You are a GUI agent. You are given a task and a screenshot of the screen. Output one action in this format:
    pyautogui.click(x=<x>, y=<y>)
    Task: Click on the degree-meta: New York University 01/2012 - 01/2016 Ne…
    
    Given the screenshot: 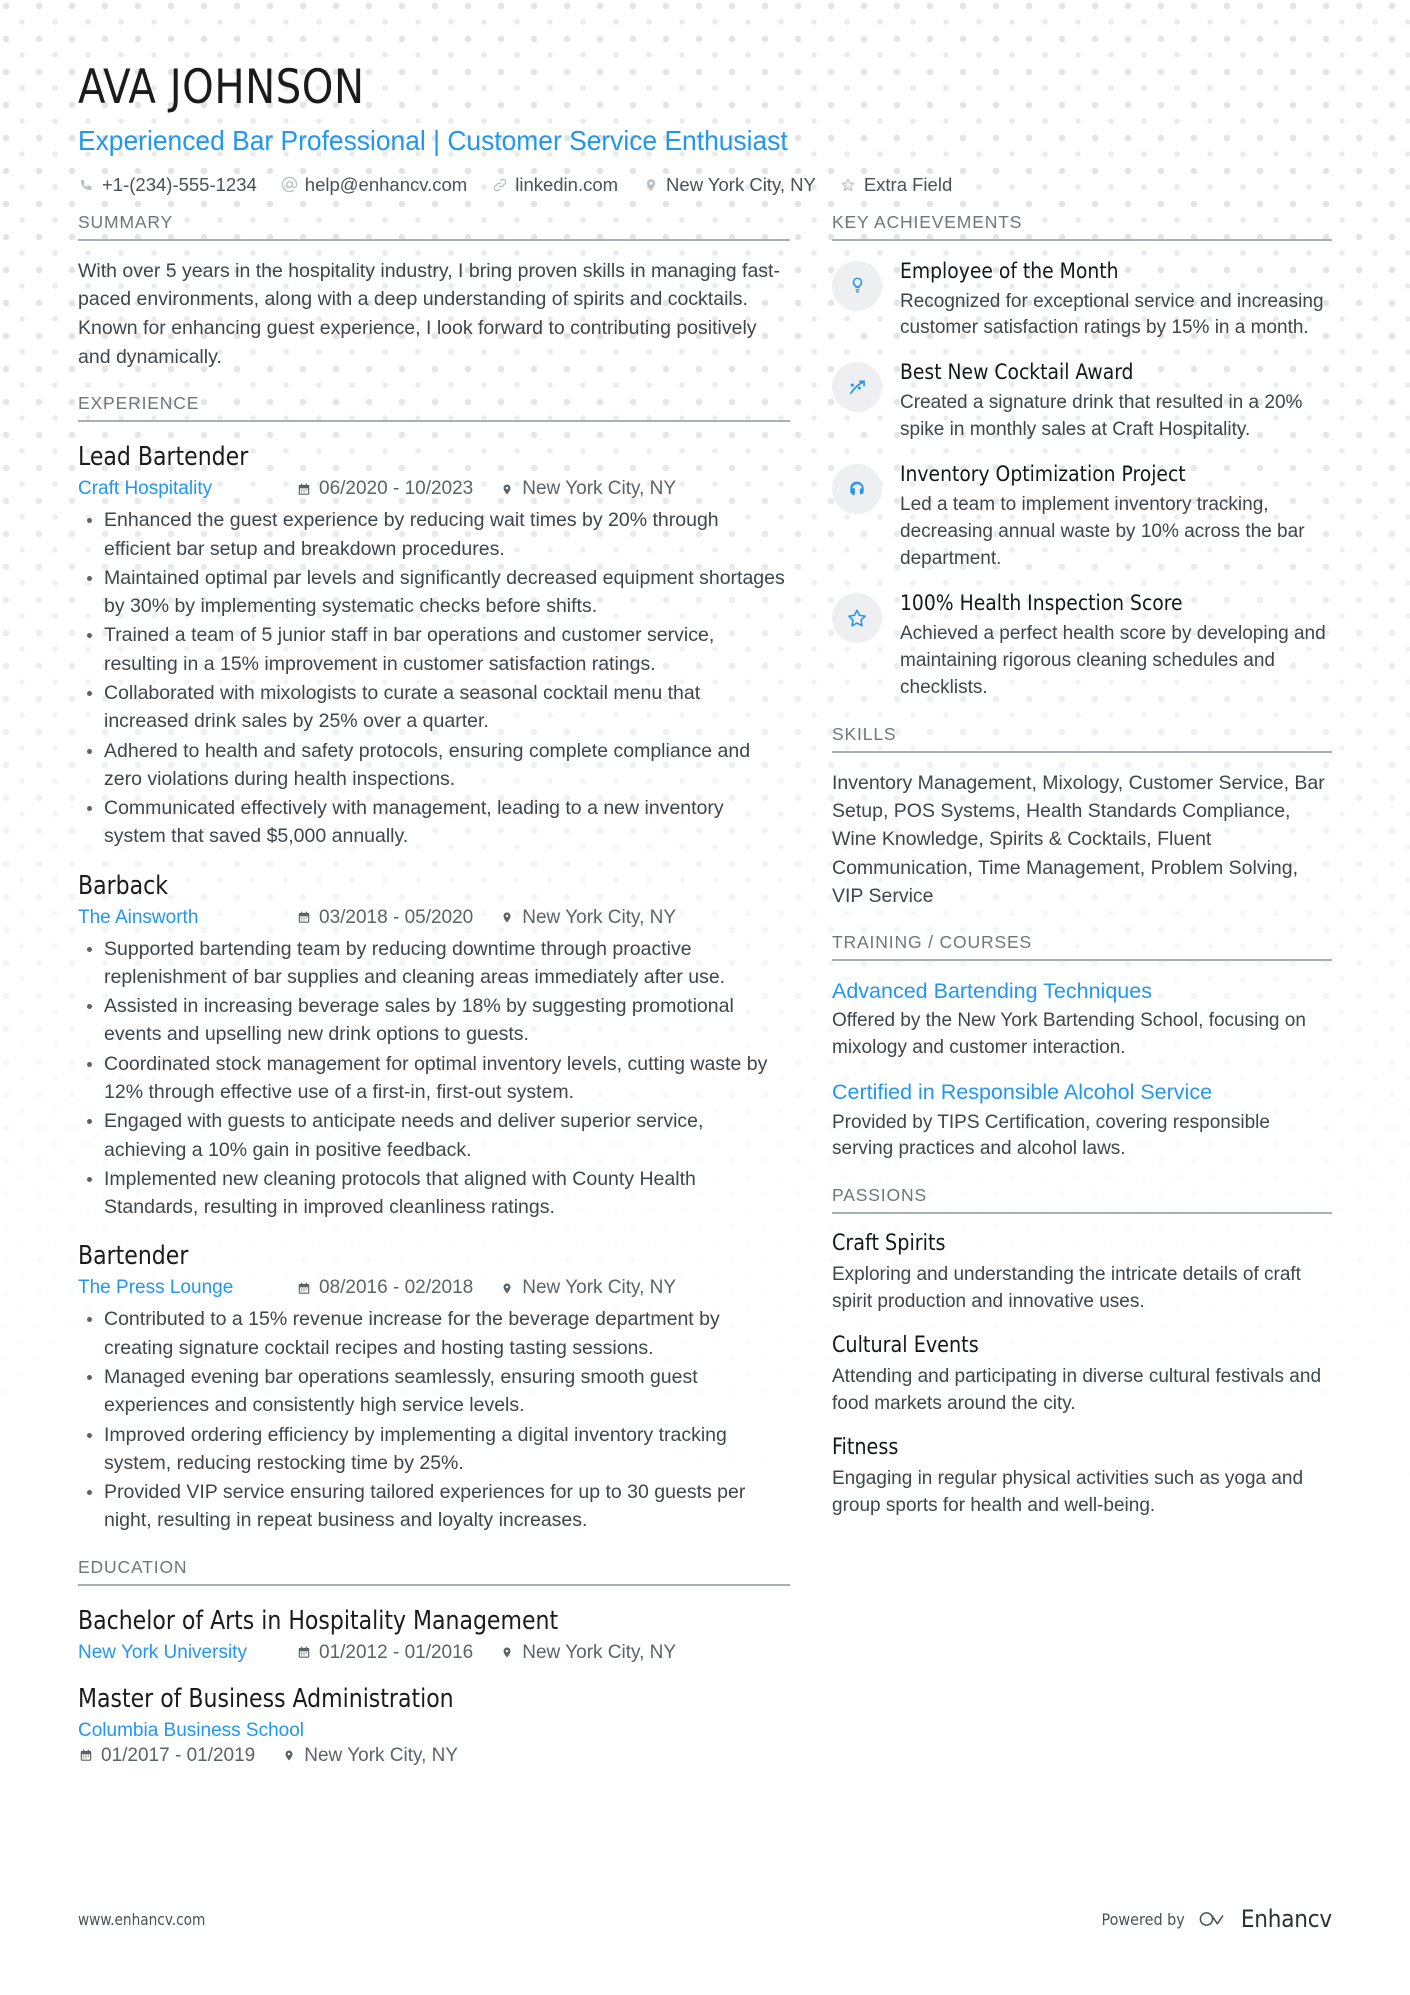 What is the action you would take?
    pyautogui.click(x=434, y=1653)
    